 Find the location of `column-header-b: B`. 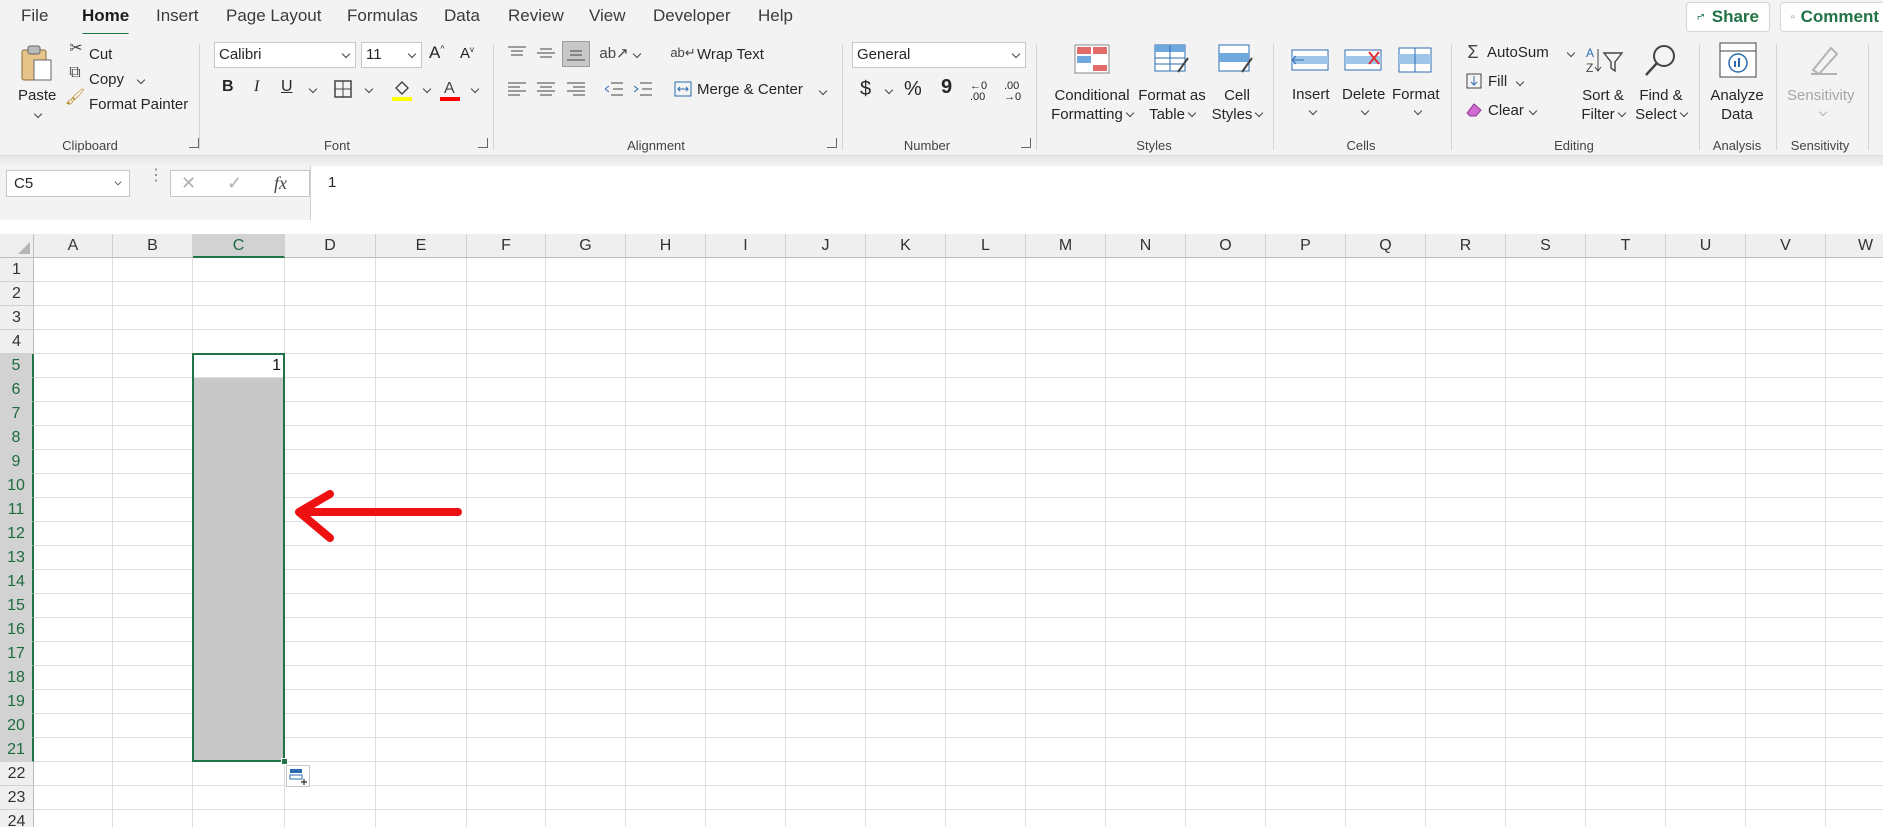

column-header-b: B is located at coordinates (153, 246).